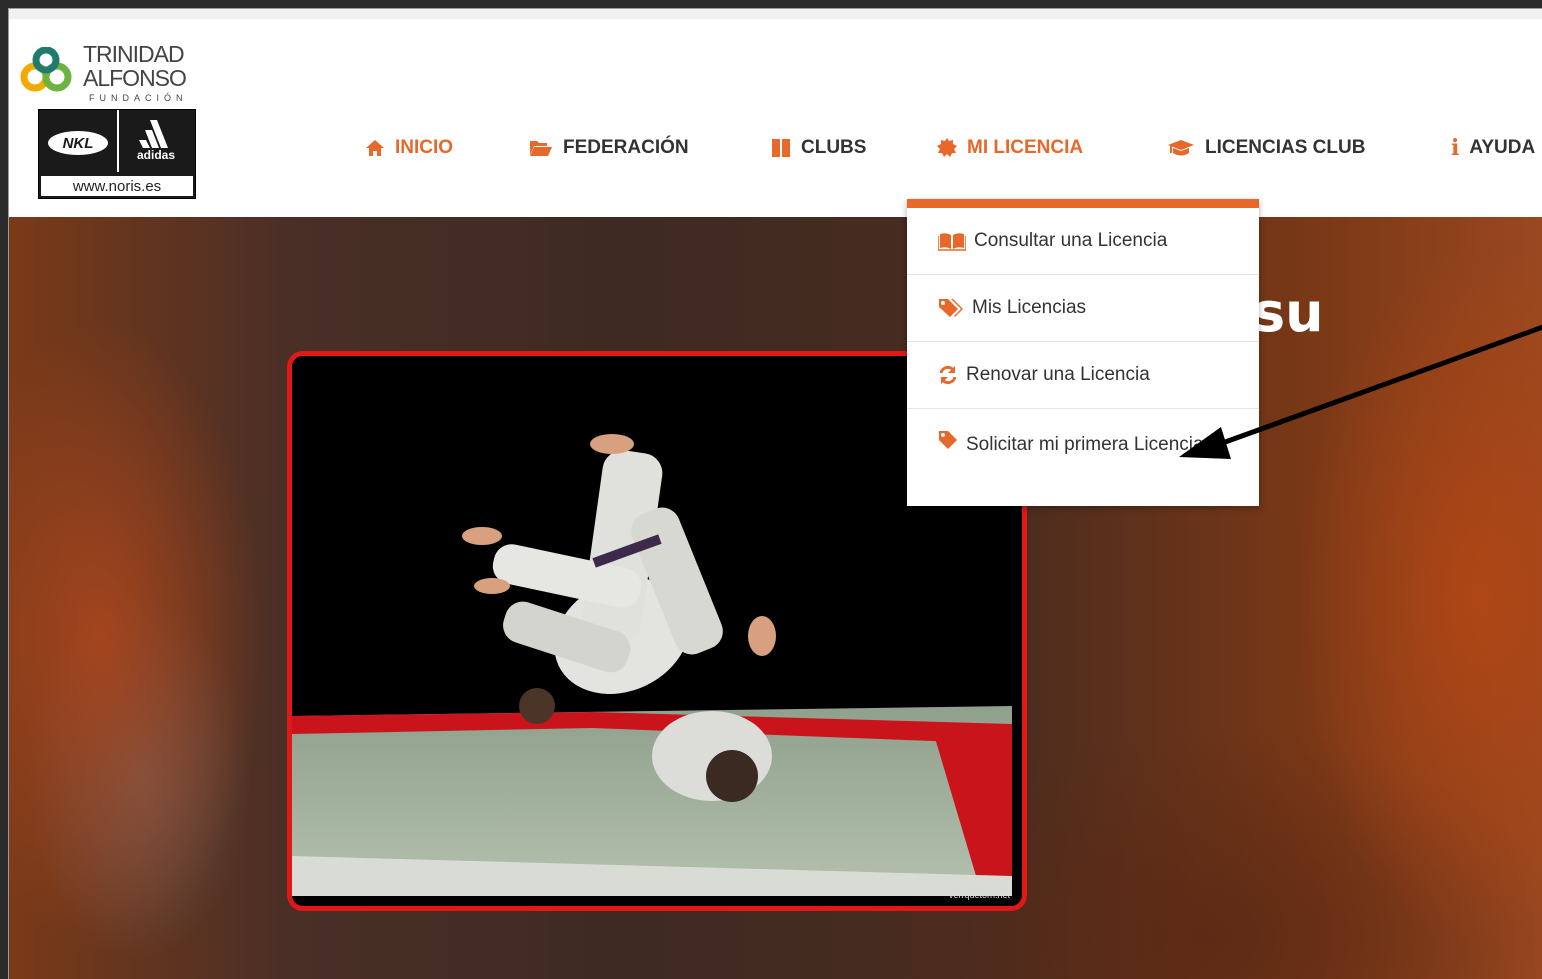 The width and height of the screenshot is (1542, 979). I want to click on refresh-icon, so click(948, 375).